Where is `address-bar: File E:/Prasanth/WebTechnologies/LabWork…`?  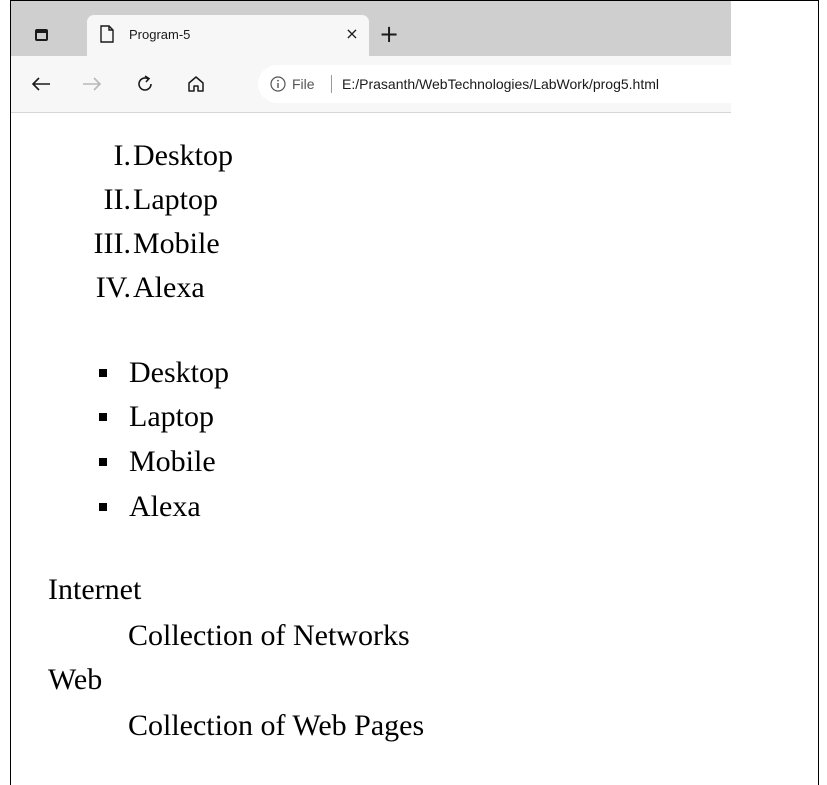
address-bar: File E:/Prasanth/WebTechnologies/LabWork… is located at coordinates (494, 84).